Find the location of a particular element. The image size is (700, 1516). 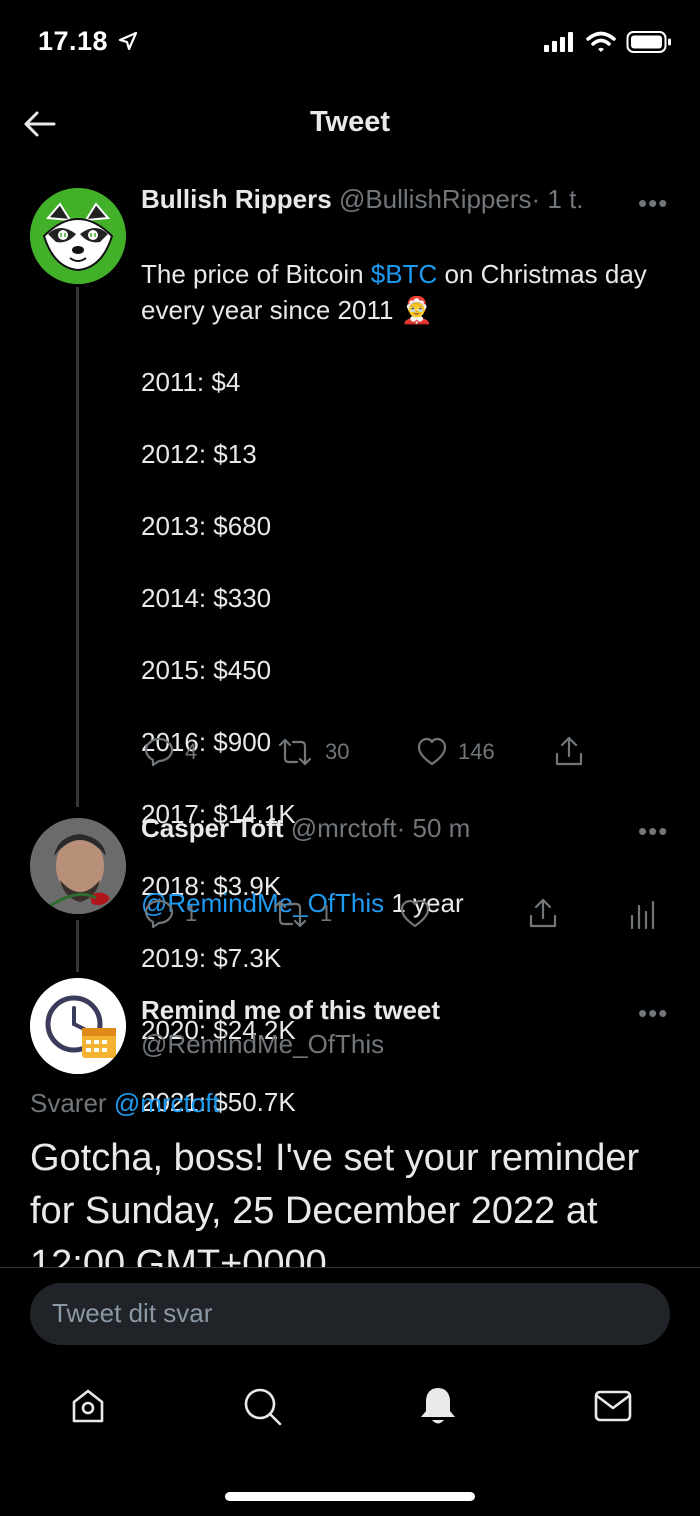

tweet-header: Bullish Rippers @BullishRippers· 1 t. is located at coordinates (362, 199).